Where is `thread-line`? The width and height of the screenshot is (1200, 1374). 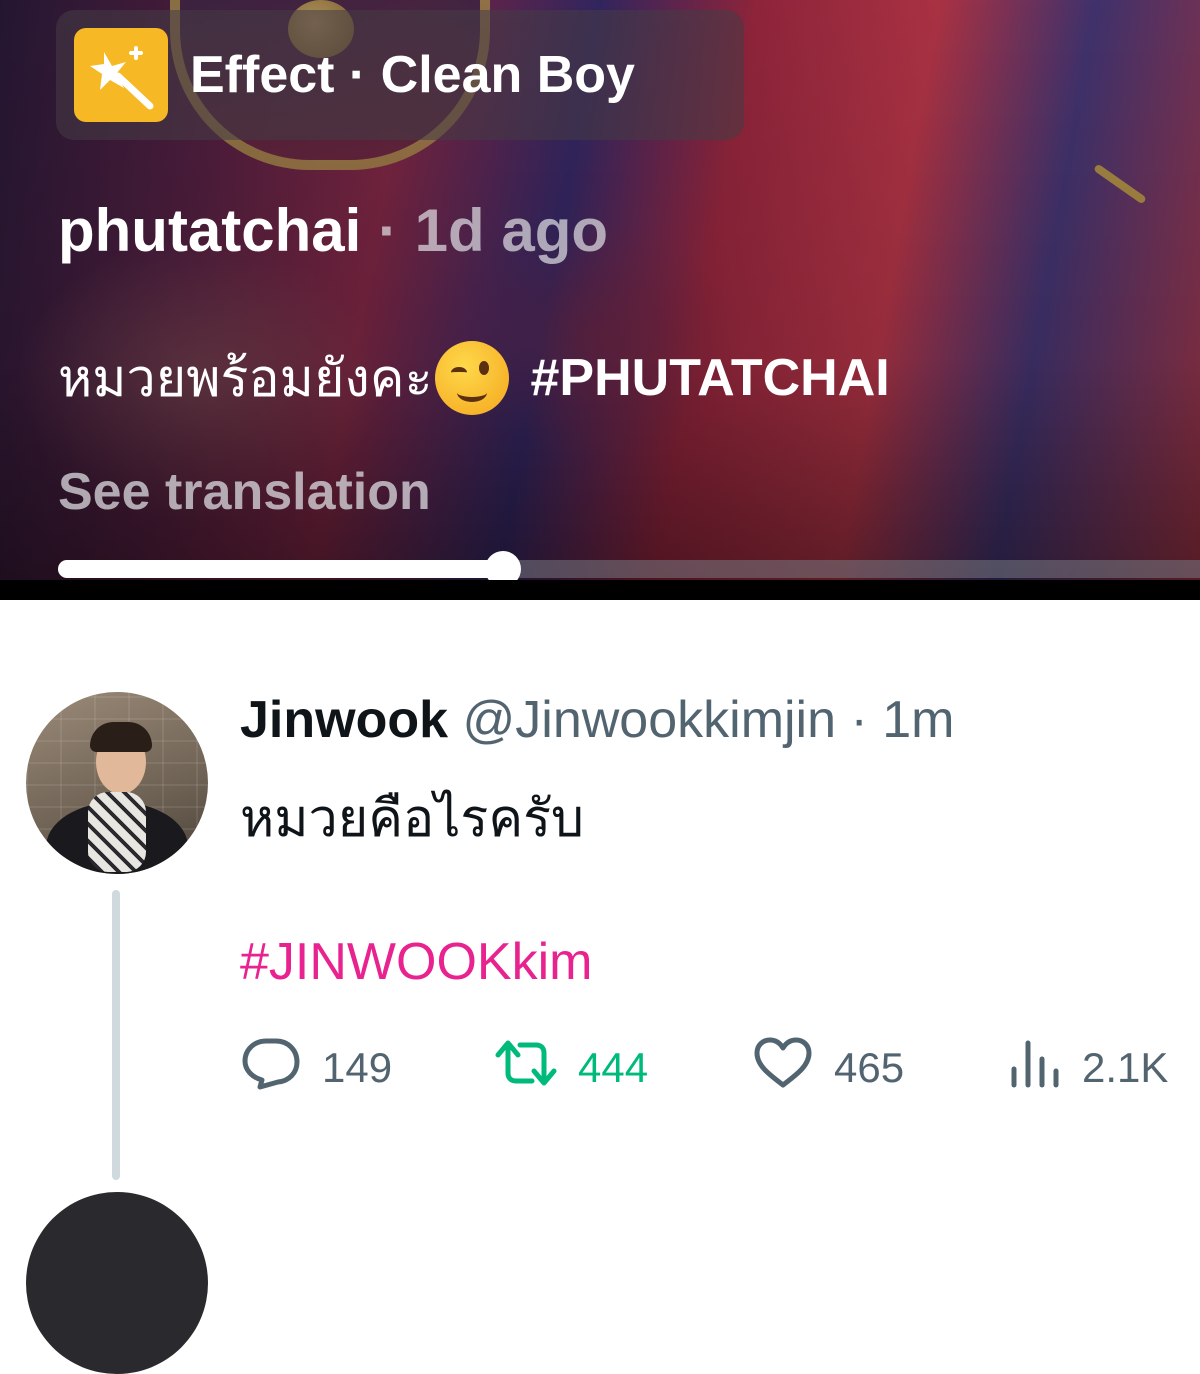 thread-line is located at coordinates (116, 1035).